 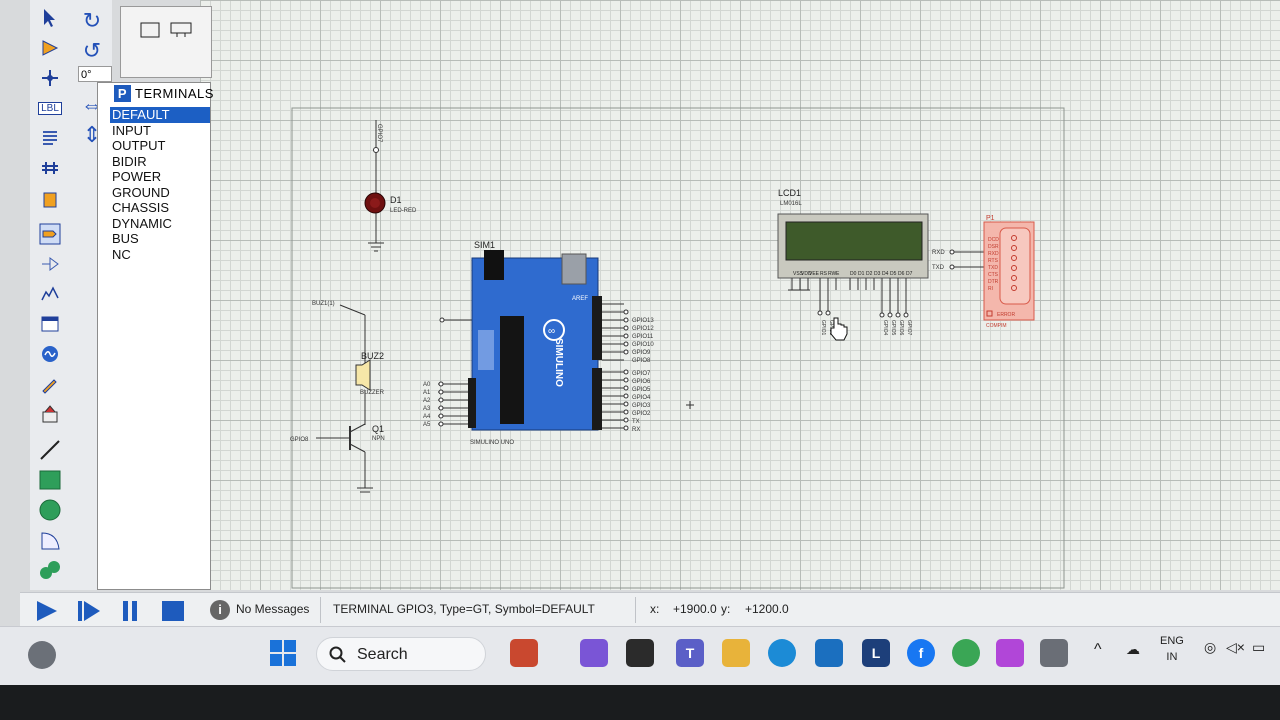 What do you see at coordinates (990, 289) in the screenshot?
I see `svg-text: RI` at bounding box center [990, 289].